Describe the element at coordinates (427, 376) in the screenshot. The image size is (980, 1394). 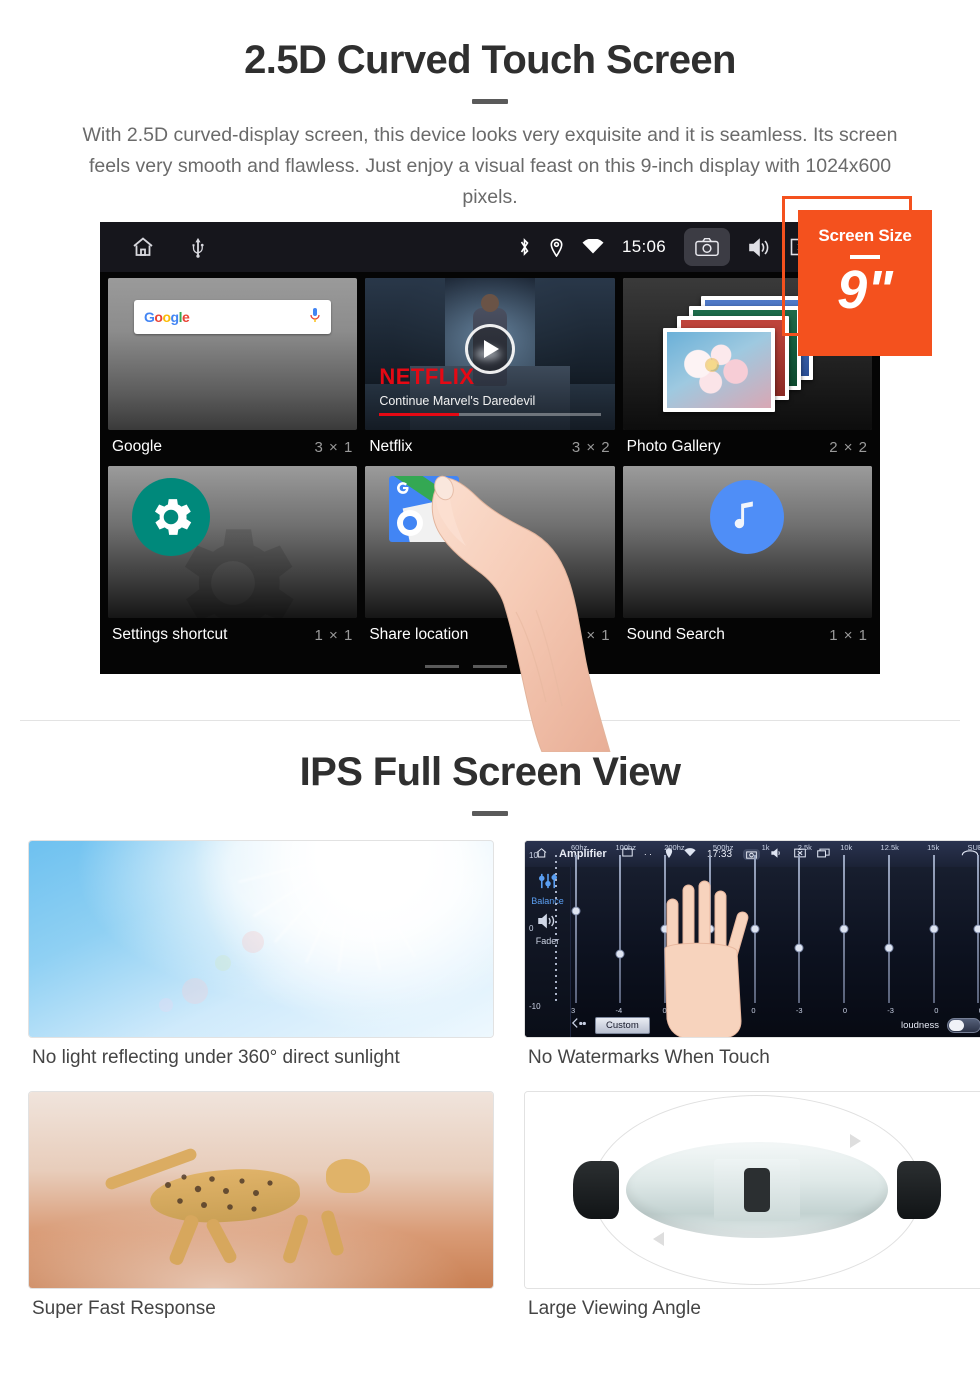
I see `netflix-brand: NETFLIX` at that location.